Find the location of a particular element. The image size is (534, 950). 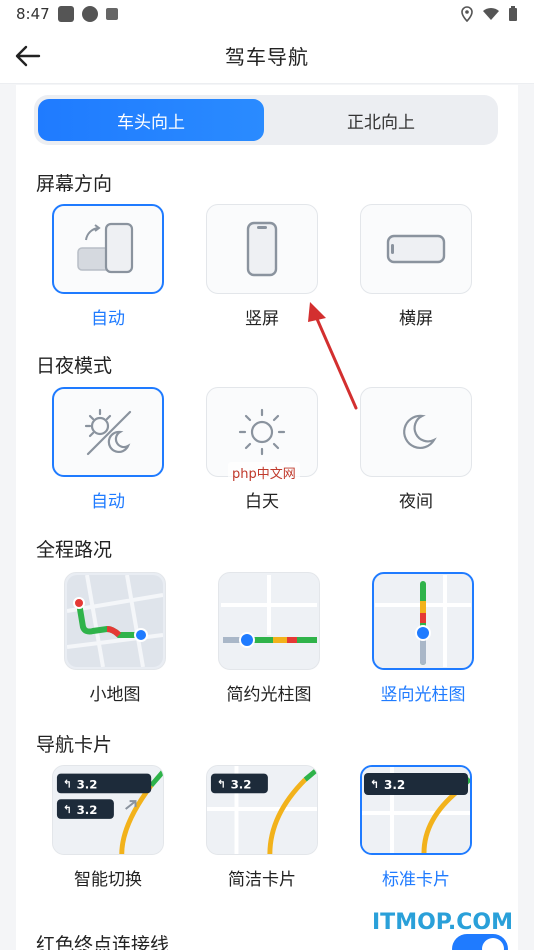

section-title-nav-card: 导航卡片 is located at coordinates (74, 745).